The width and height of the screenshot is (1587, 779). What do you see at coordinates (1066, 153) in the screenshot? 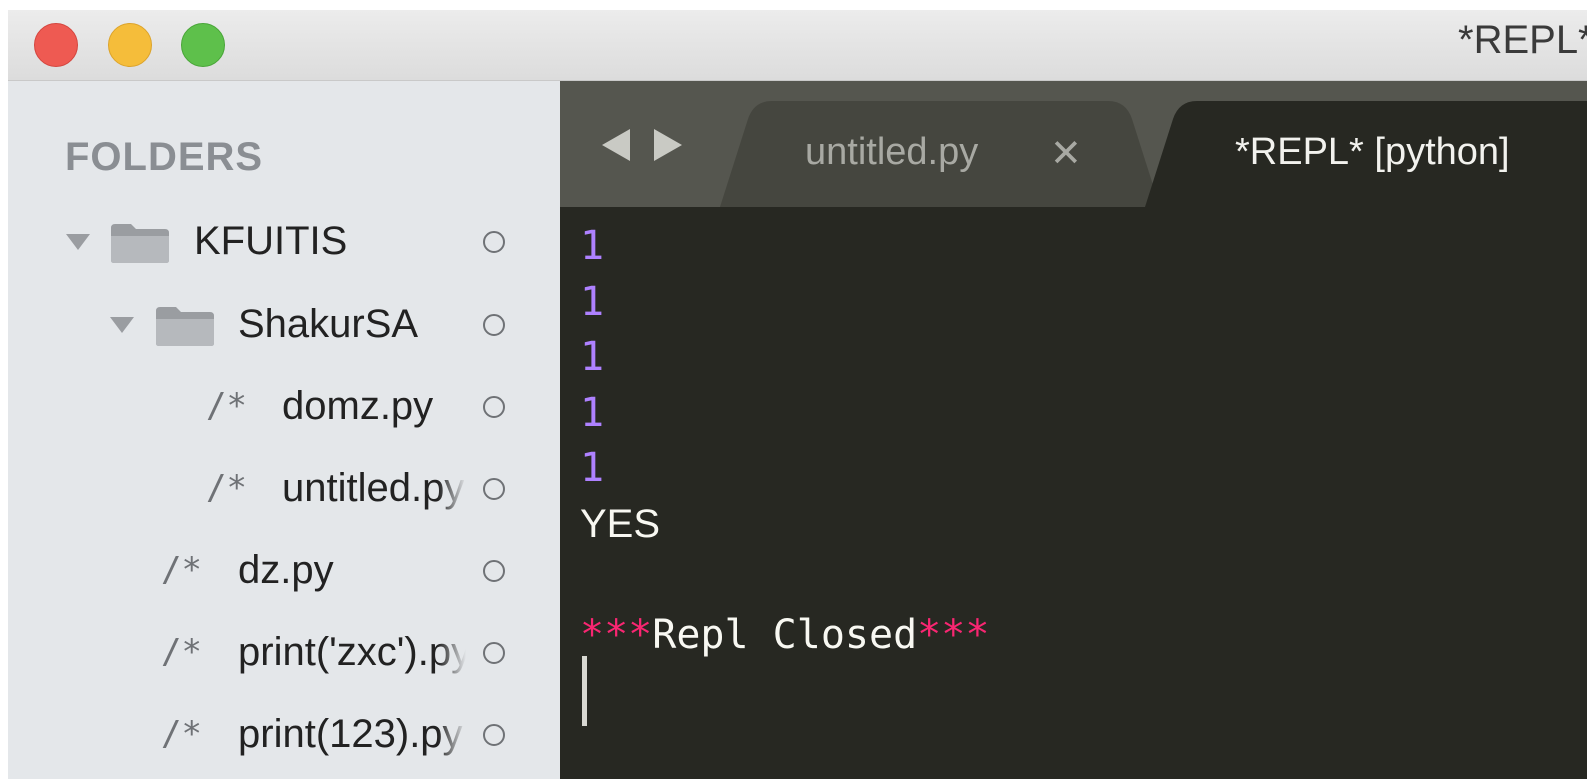
I see `tab-close-icon: ✕` at bounding box center [1066, 153].